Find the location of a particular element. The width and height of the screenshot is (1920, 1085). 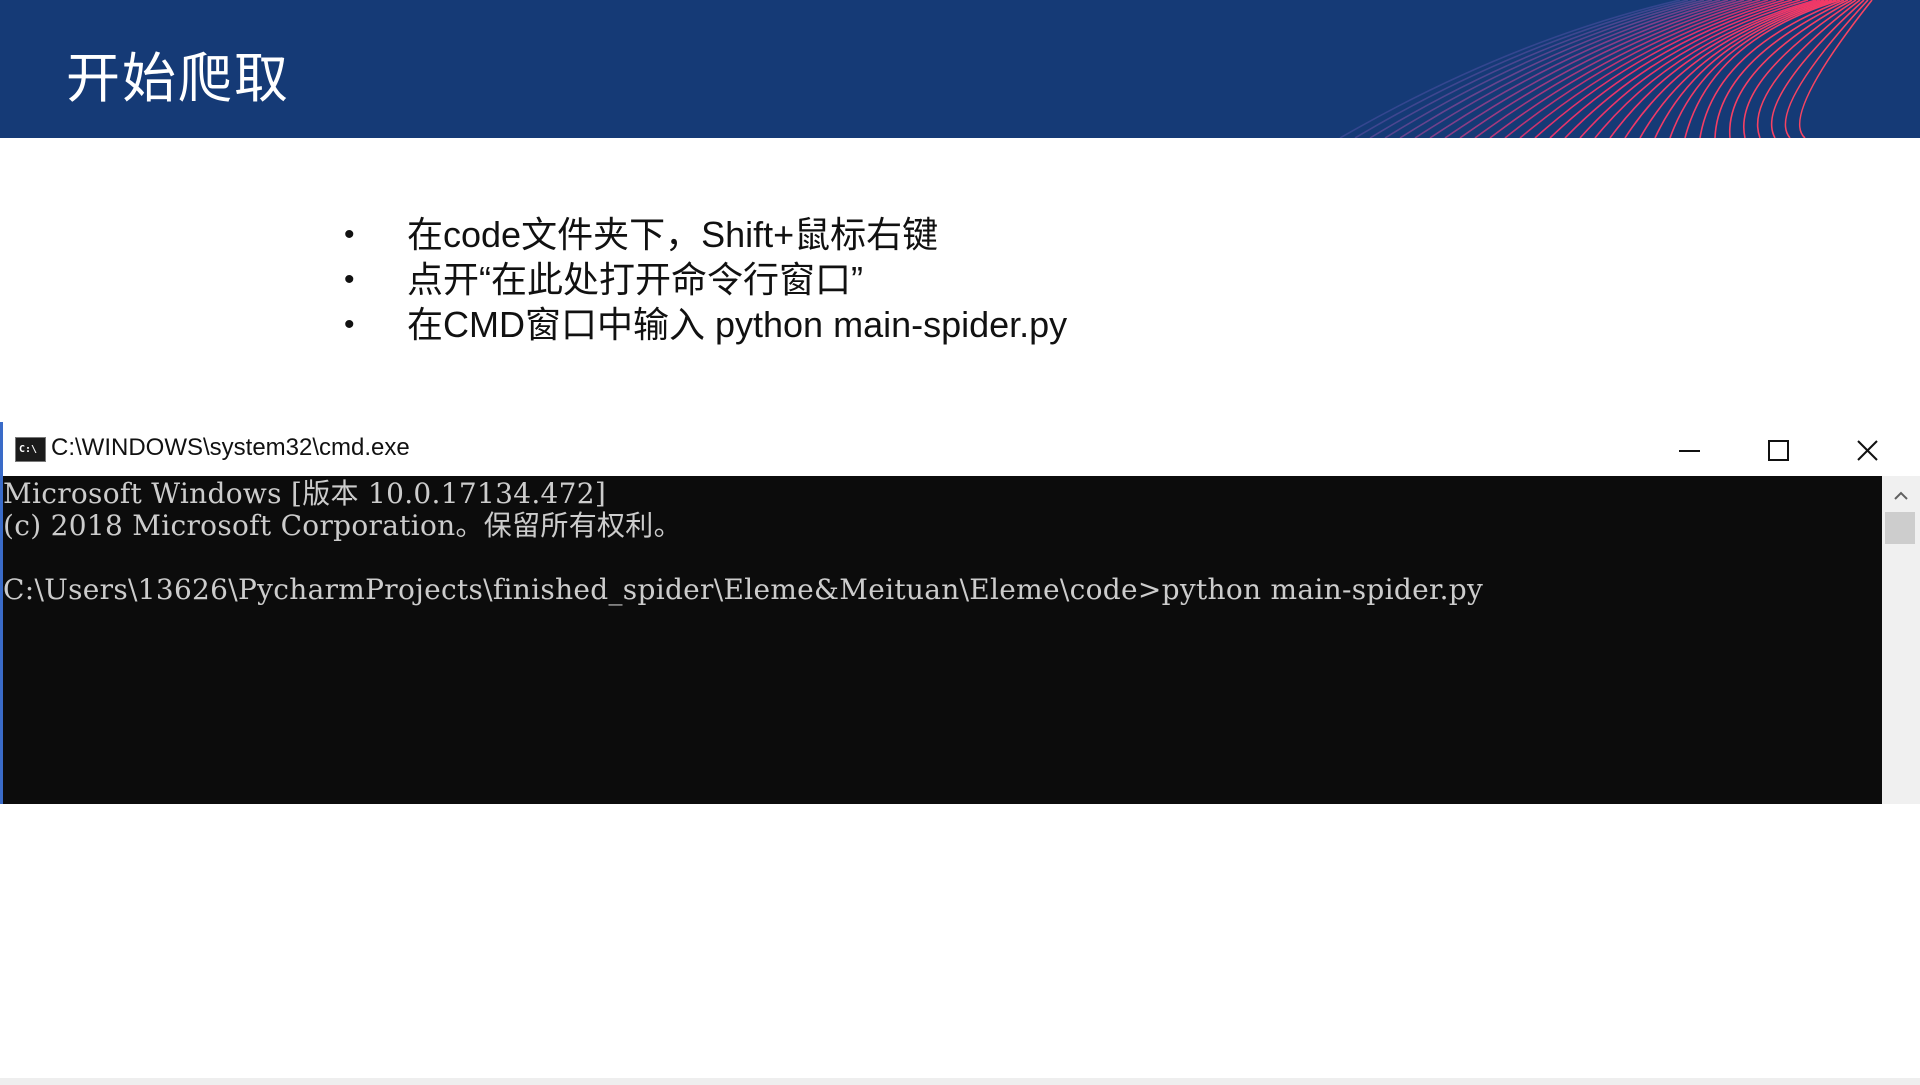

cmd-app-icon: C:\ is located at coordinates (30, 449).